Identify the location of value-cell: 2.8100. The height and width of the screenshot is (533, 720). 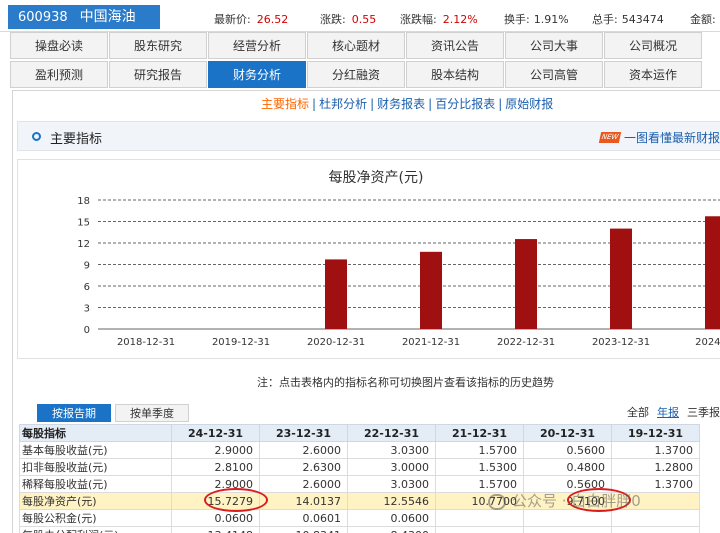
(215, 467).